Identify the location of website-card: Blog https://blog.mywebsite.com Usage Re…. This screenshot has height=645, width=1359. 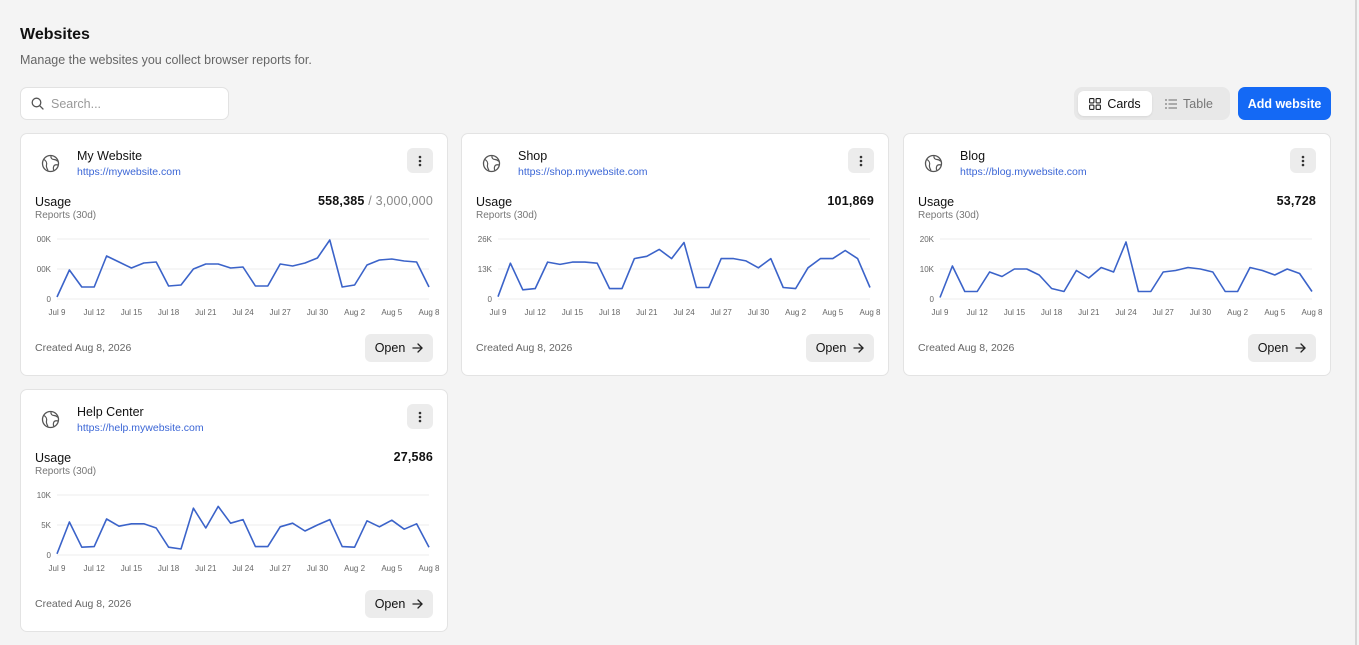
(1117, 254).